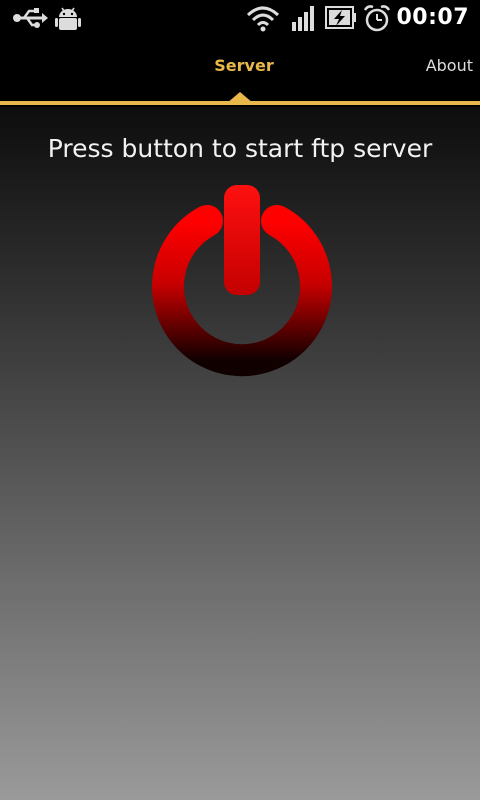 This screenshot has height=800, width=480. I want to click on battery-charging-icon, so click(340, 17).